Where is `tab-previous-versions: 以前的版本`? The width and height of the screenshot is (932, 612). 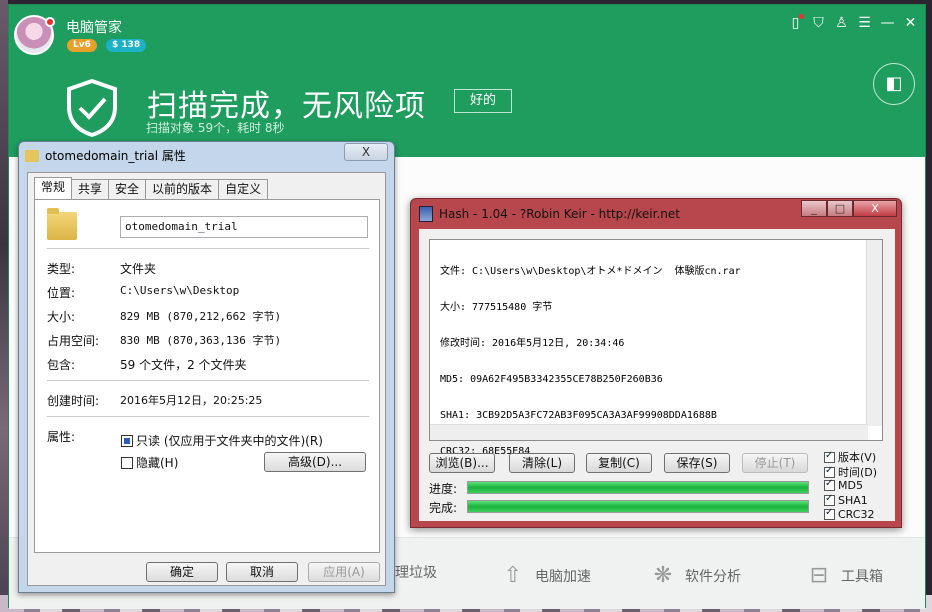 tab-previous-versions: 以前的版本 is located at coordinates (182, 189).